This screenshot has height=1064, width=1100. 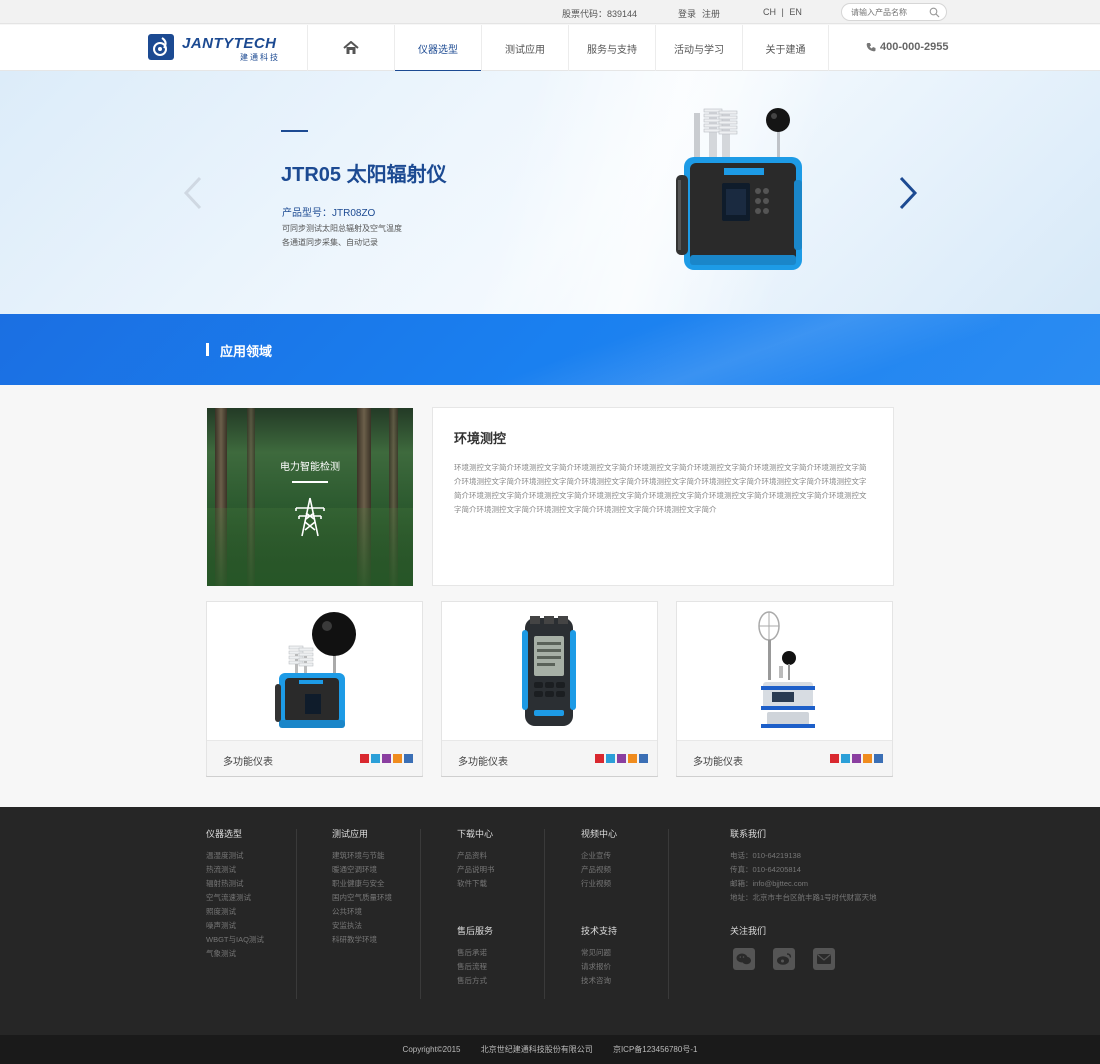 What do you see at coordinates (784, 959) in the screenshot?
I see `weibo-icon` at bounding box center [784, 959].